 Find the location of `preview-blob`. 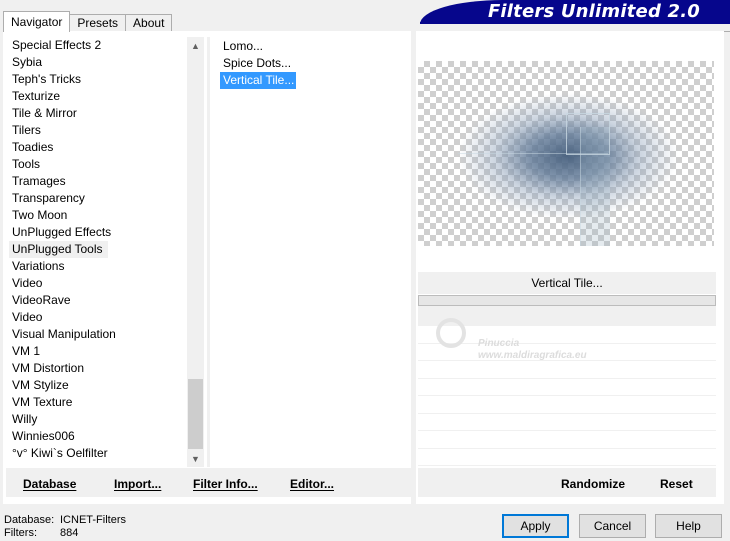

preview-blob is located at coordinates (568, 156).